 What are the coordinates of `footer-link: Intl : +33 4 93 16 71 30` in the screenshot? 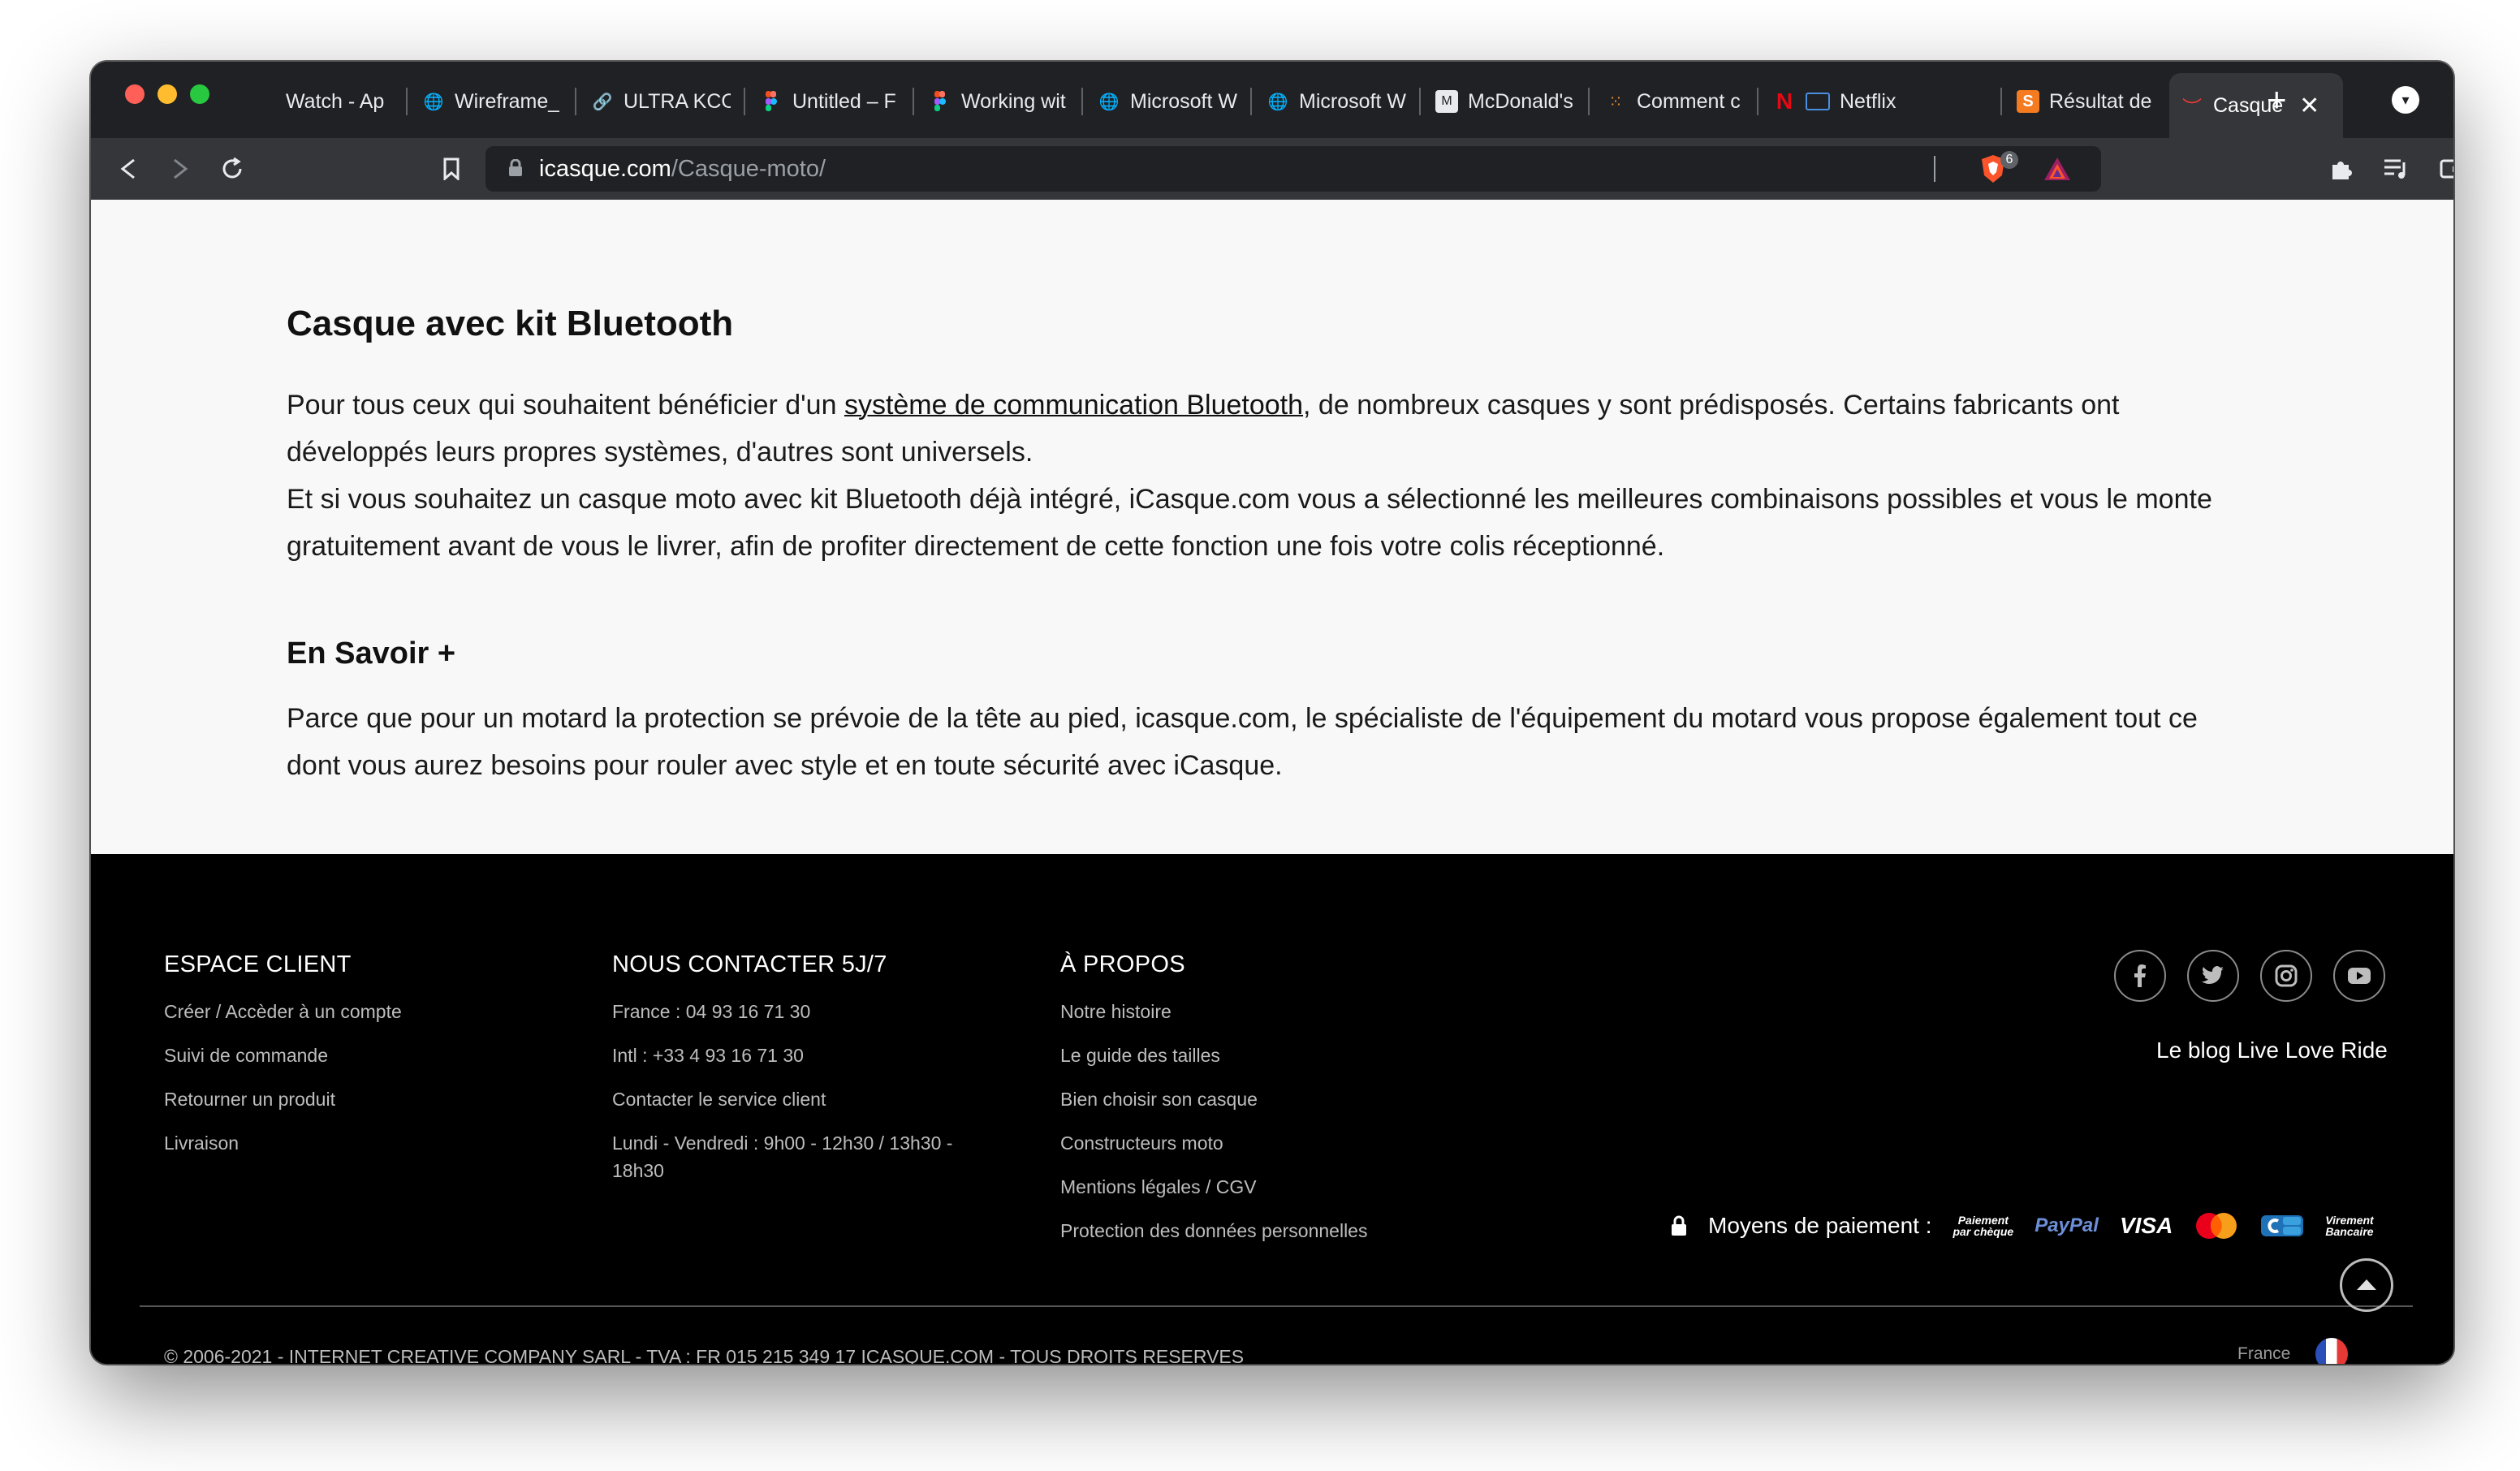 It's located at (799, 1055).